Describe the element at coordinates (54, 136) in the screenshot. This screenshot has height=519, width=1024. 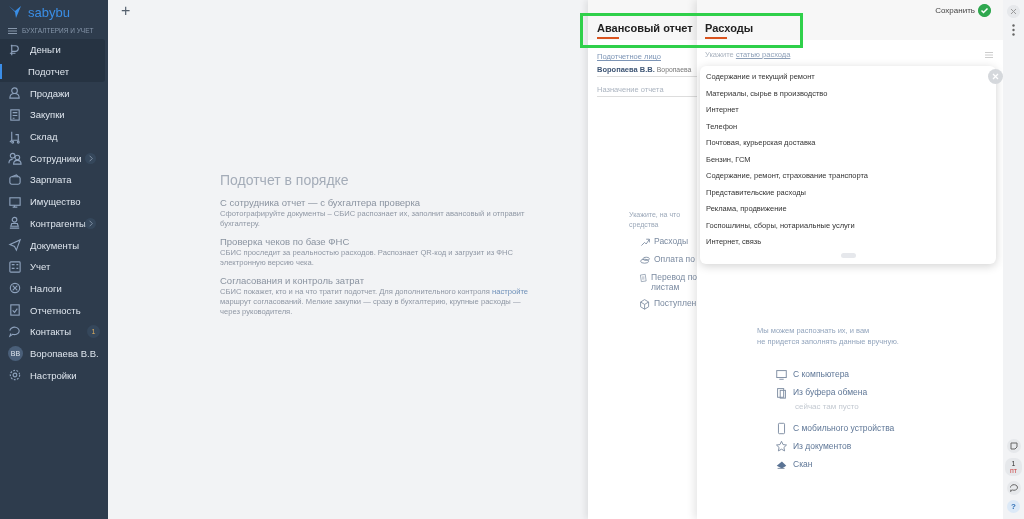
I see `sidebar-item: Склад` at that location.